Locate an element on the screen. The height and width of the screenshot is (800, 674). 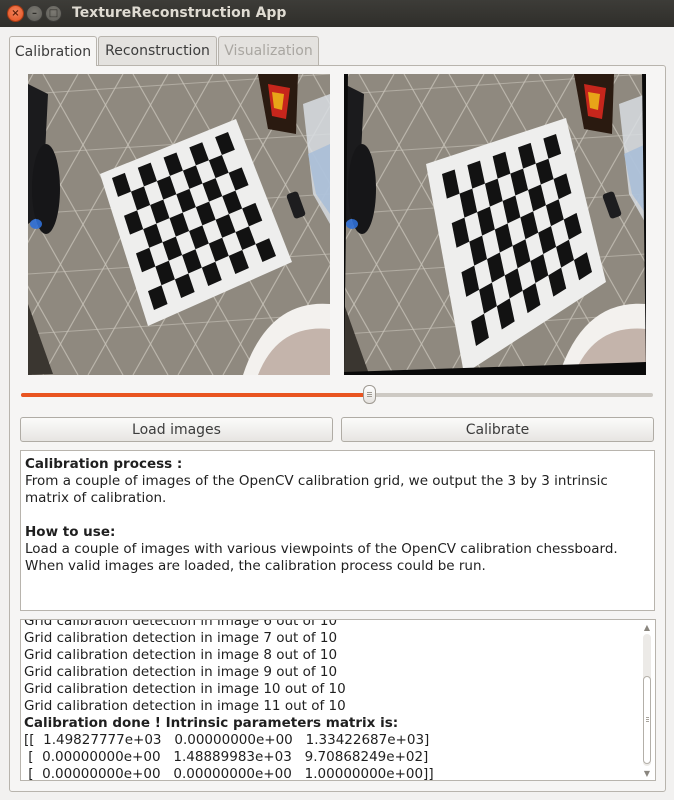
info-heading-usage: How to use: is located at coordinates (70, 532).